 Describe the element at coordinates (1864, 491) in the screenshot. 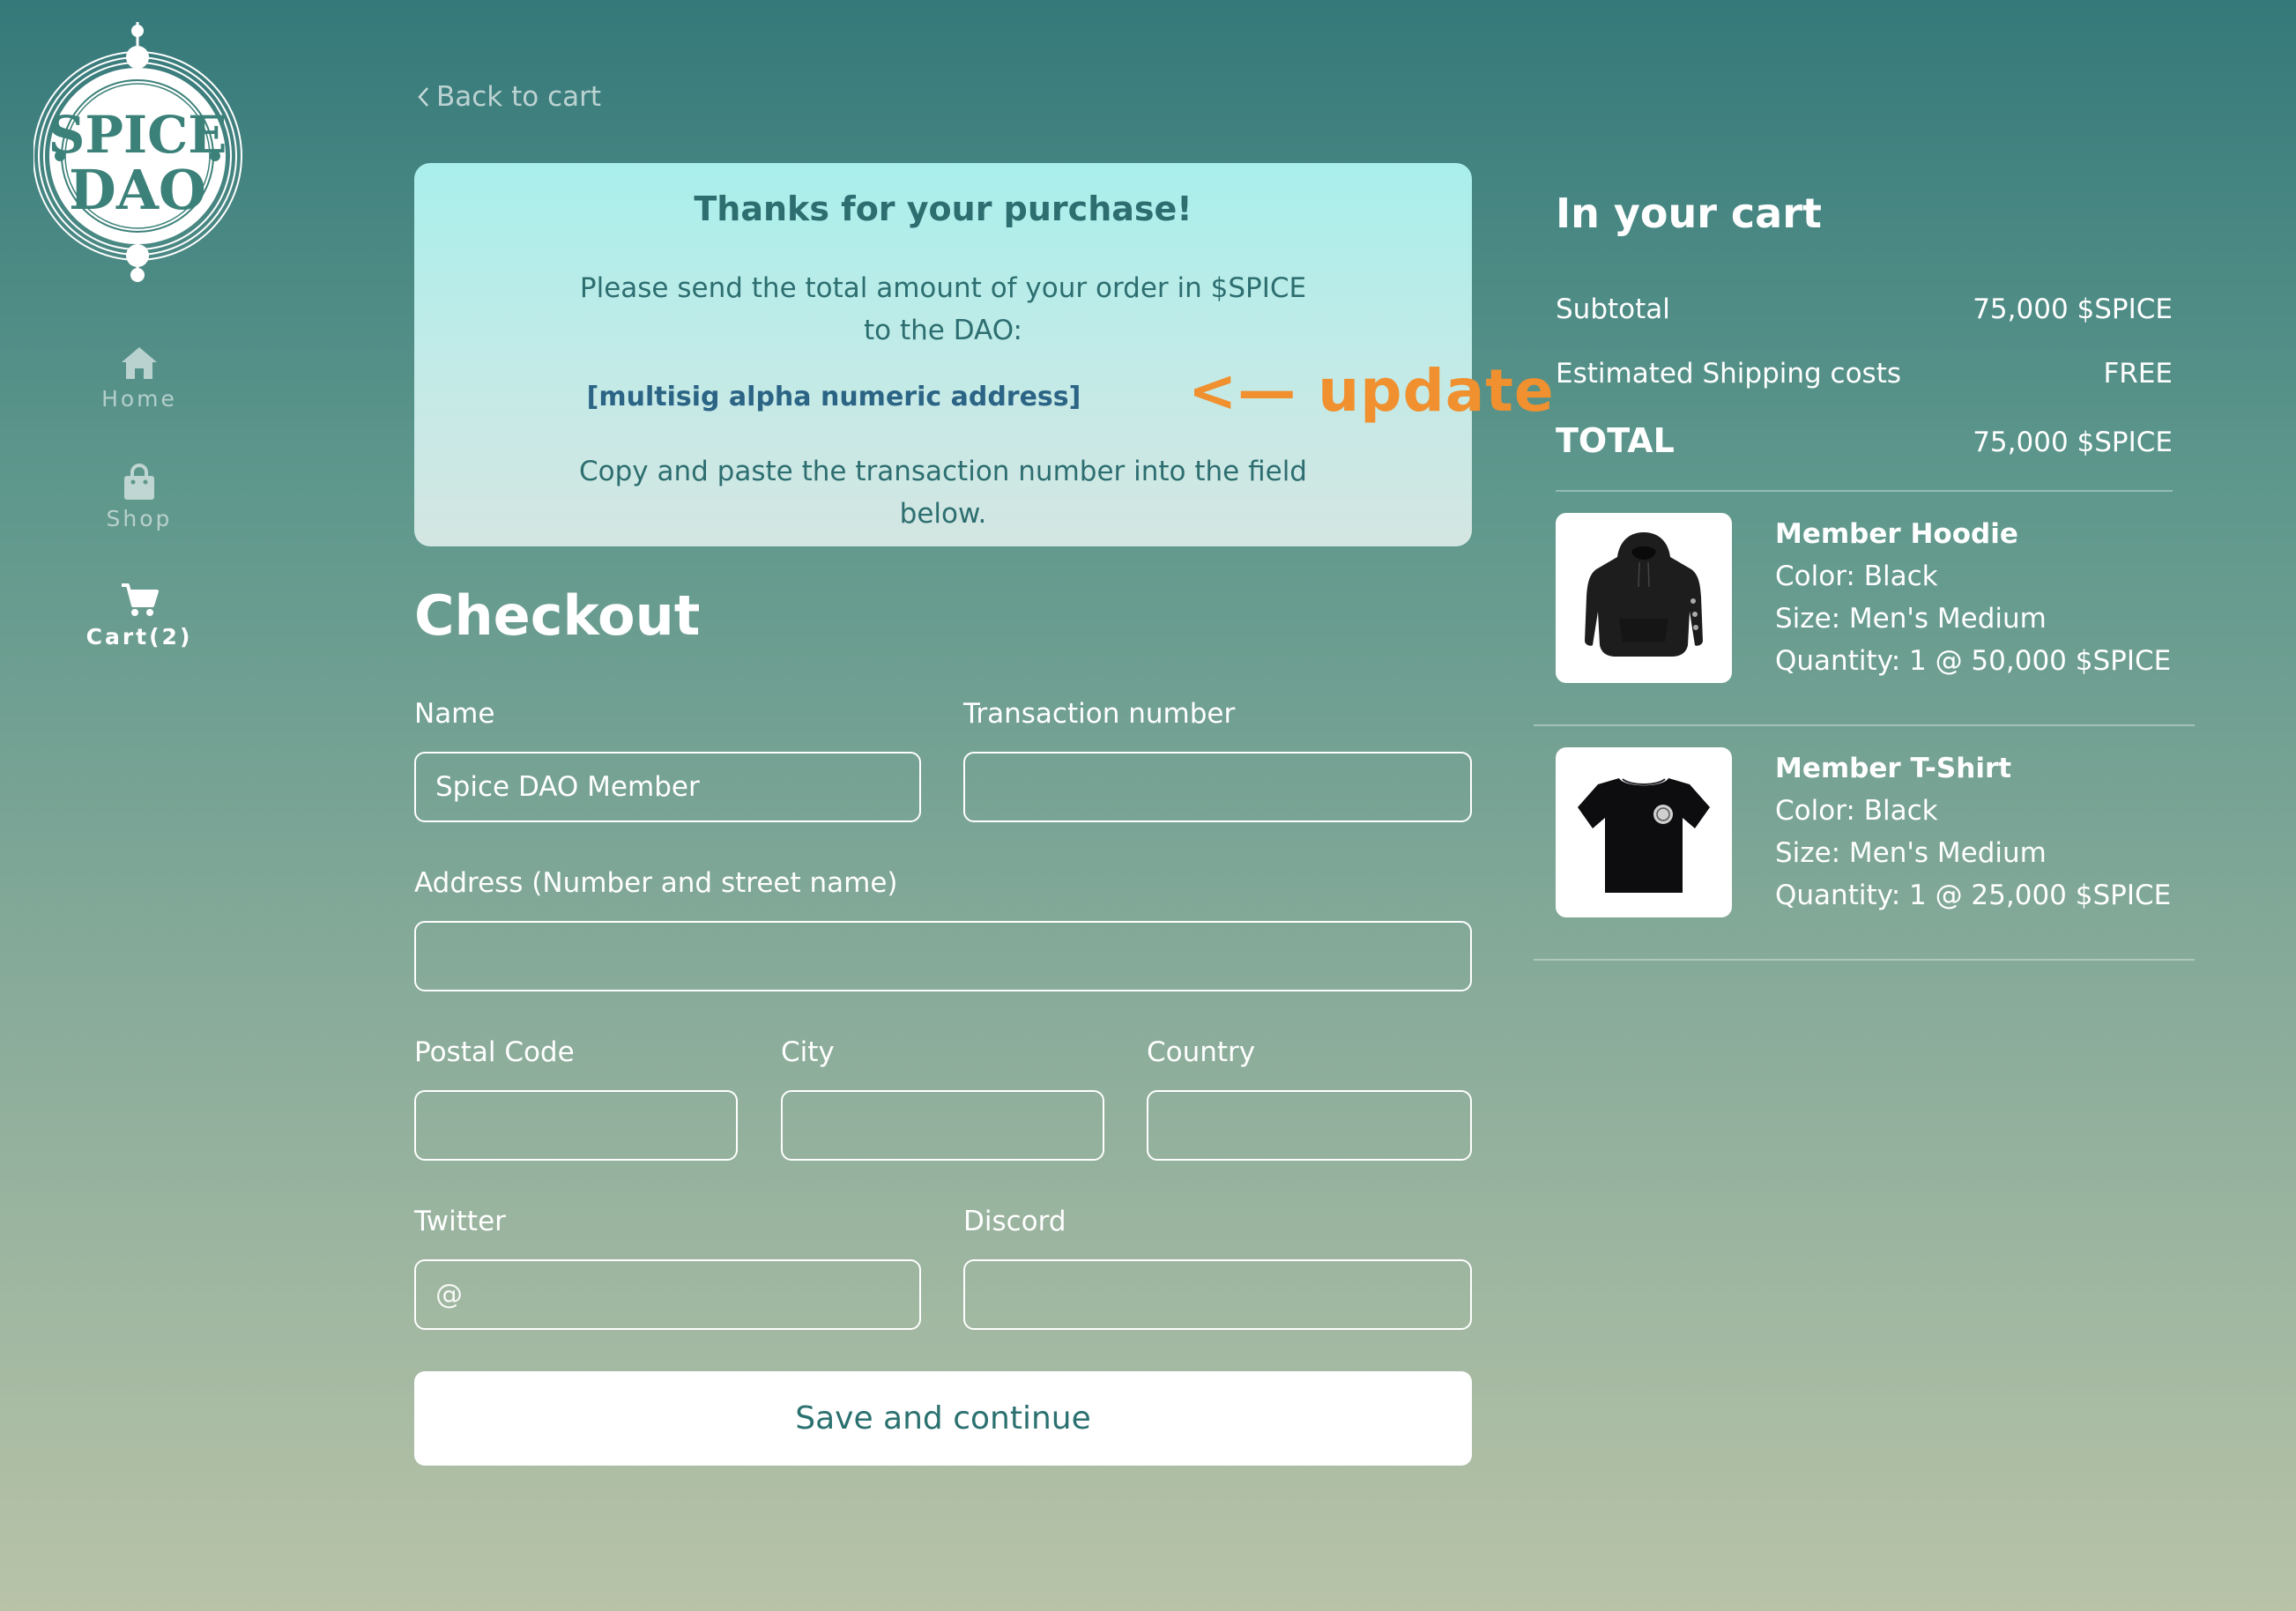

I see `cart-divider` at that location.